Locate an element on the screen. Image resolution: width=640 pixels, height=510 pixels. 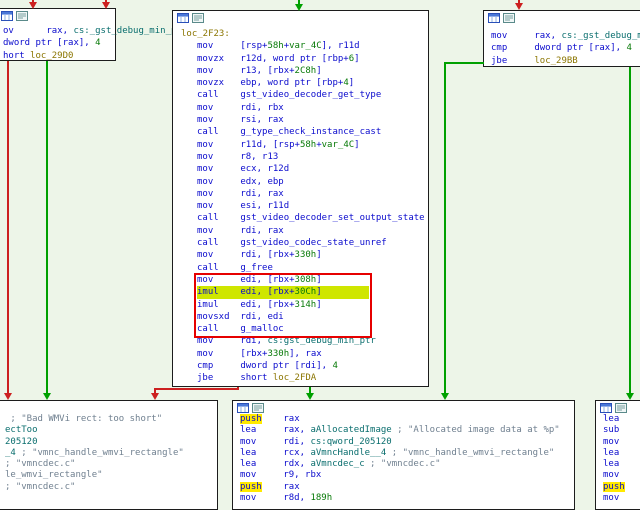
asm-line: cmp dword ptr [rax], 4 is located at coordinates (562, 48).